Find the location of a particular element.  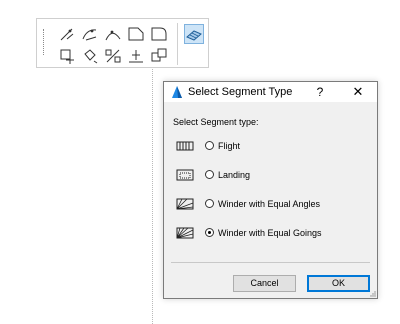

help-button: ? is located at coordinates (320, 92).